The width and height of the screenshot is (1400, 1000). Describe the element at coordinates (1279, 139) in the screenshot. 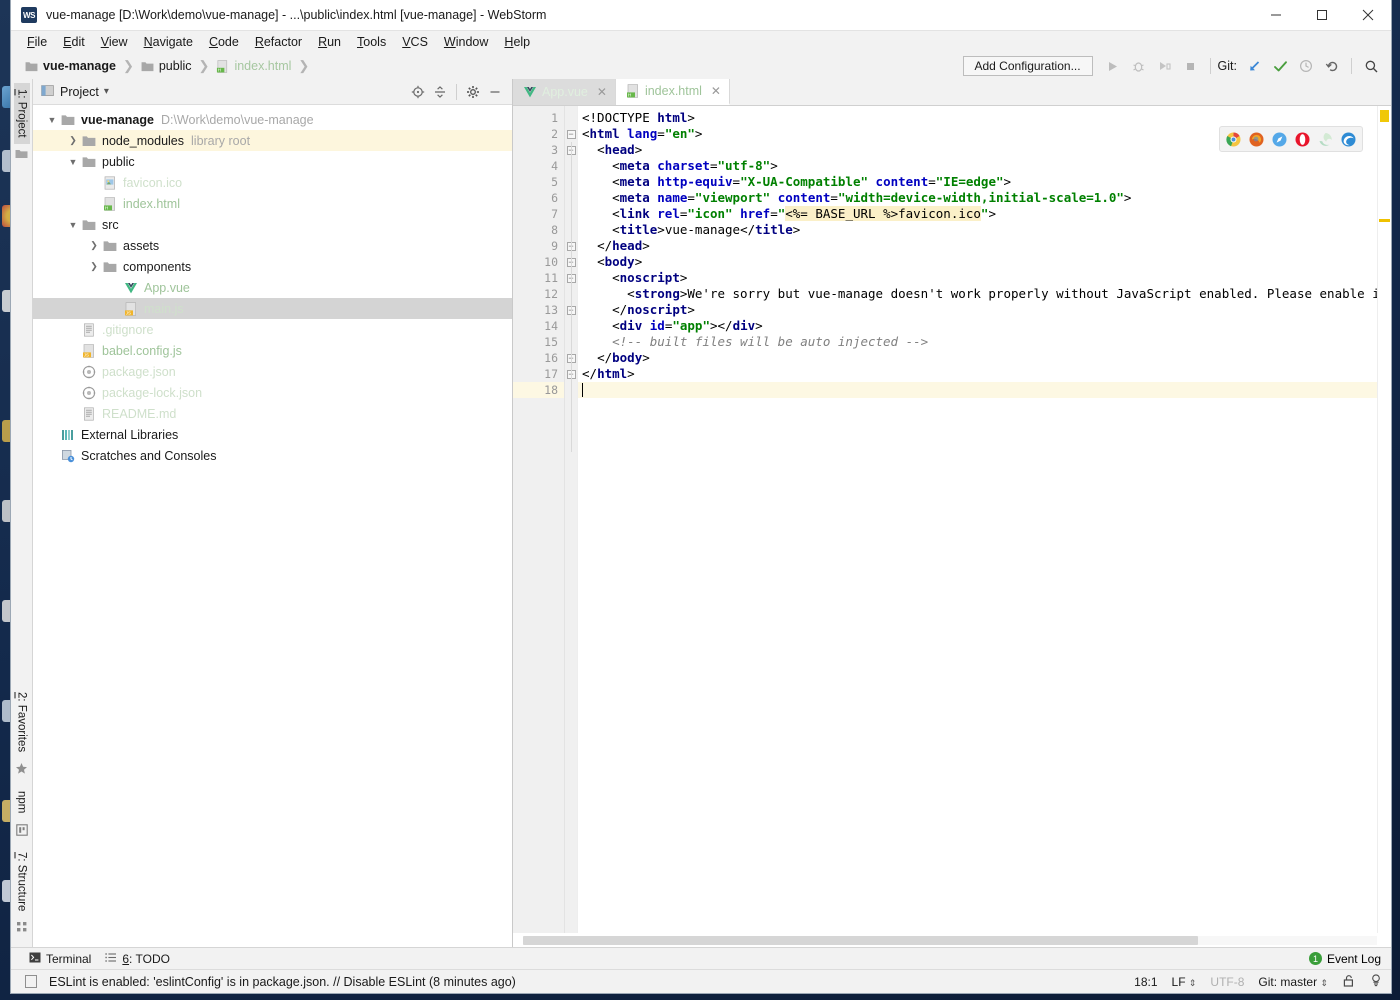

I see `safari-icon` at that location.